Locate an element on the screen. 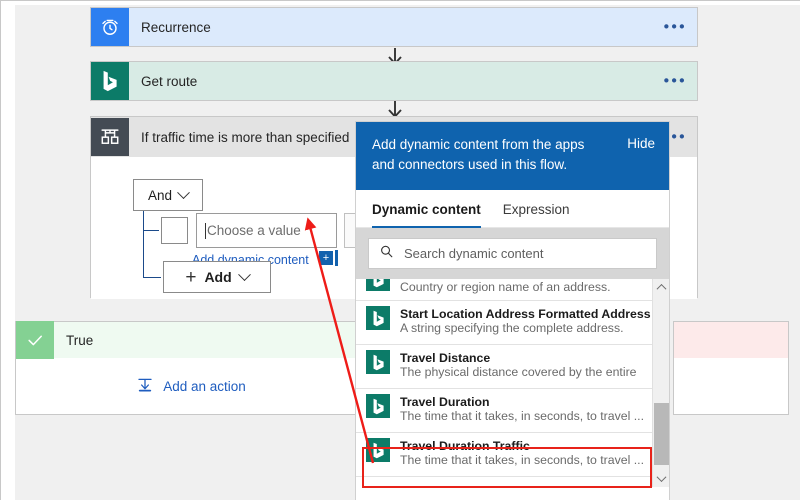 The height and width of the screenshot is (500, 800). branch-body: Add an action is located at coordinates (191, 386).